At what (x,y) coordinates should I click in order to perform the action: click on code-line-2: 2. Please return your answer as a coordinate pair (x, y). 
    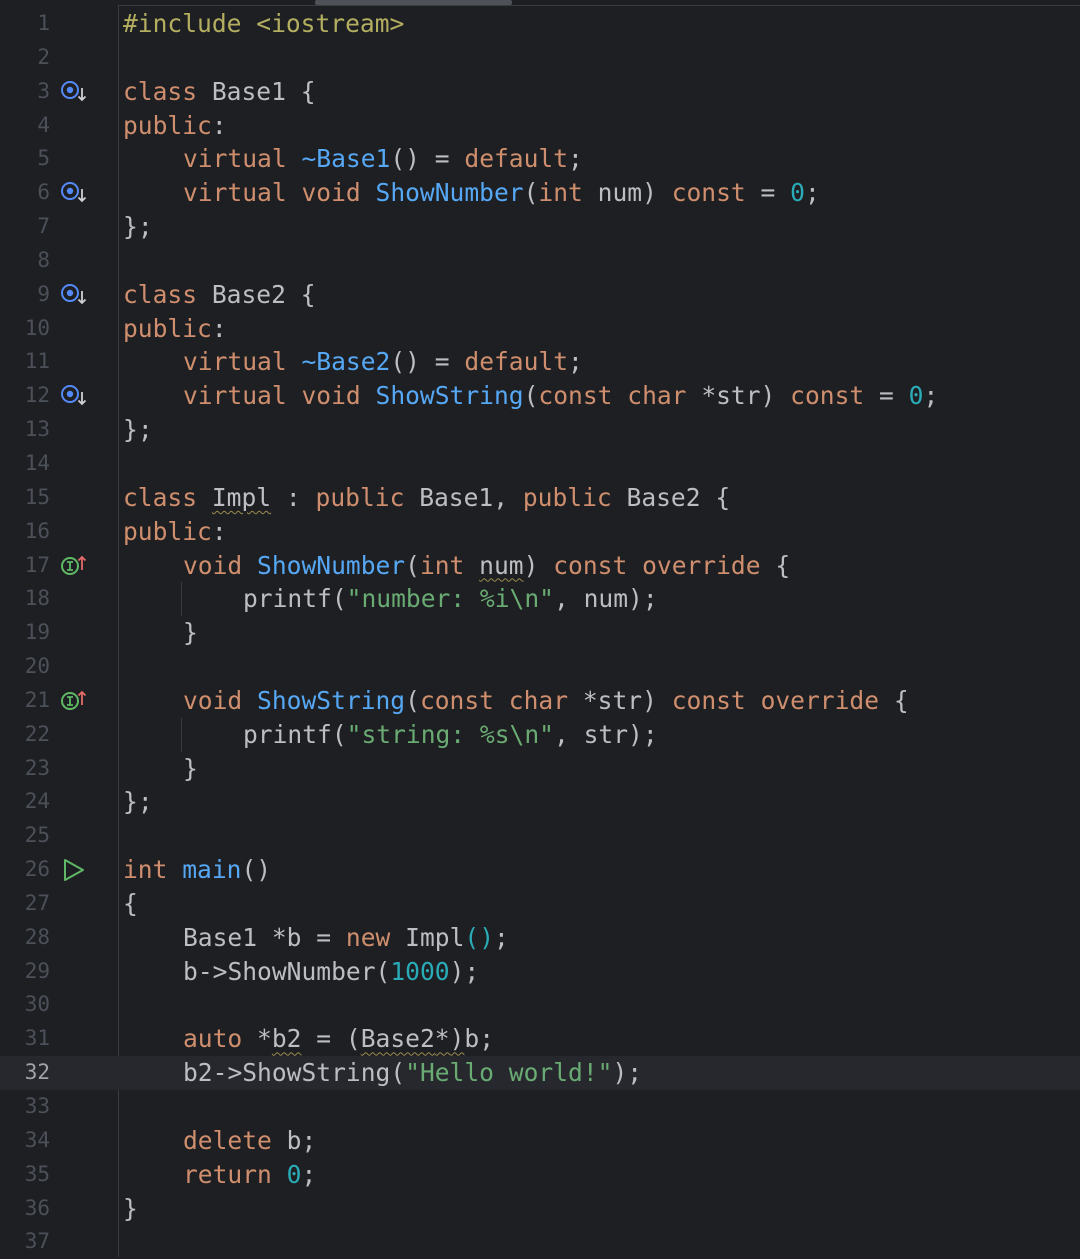
    Looking at the image, I should click on (540, 58).